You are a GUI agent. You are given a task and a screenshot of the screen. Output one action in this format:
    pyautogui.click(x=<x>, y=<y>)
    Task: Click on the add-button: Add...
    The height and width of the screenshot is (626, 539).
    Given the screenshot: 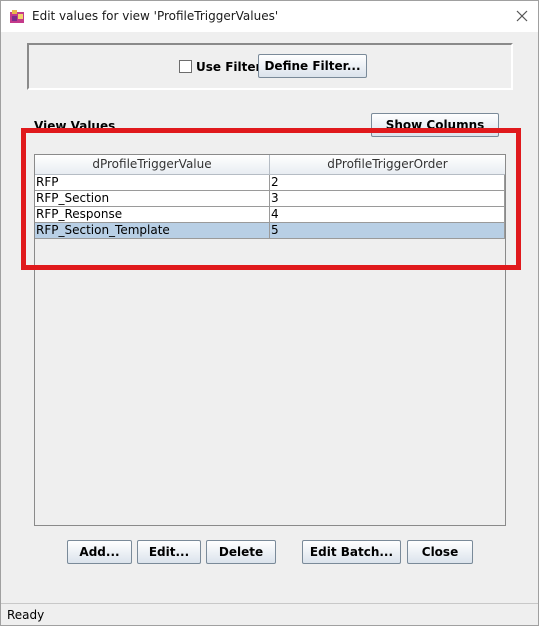 What is the action you would take?
    pyautogui.click(x=99, y=552)
    